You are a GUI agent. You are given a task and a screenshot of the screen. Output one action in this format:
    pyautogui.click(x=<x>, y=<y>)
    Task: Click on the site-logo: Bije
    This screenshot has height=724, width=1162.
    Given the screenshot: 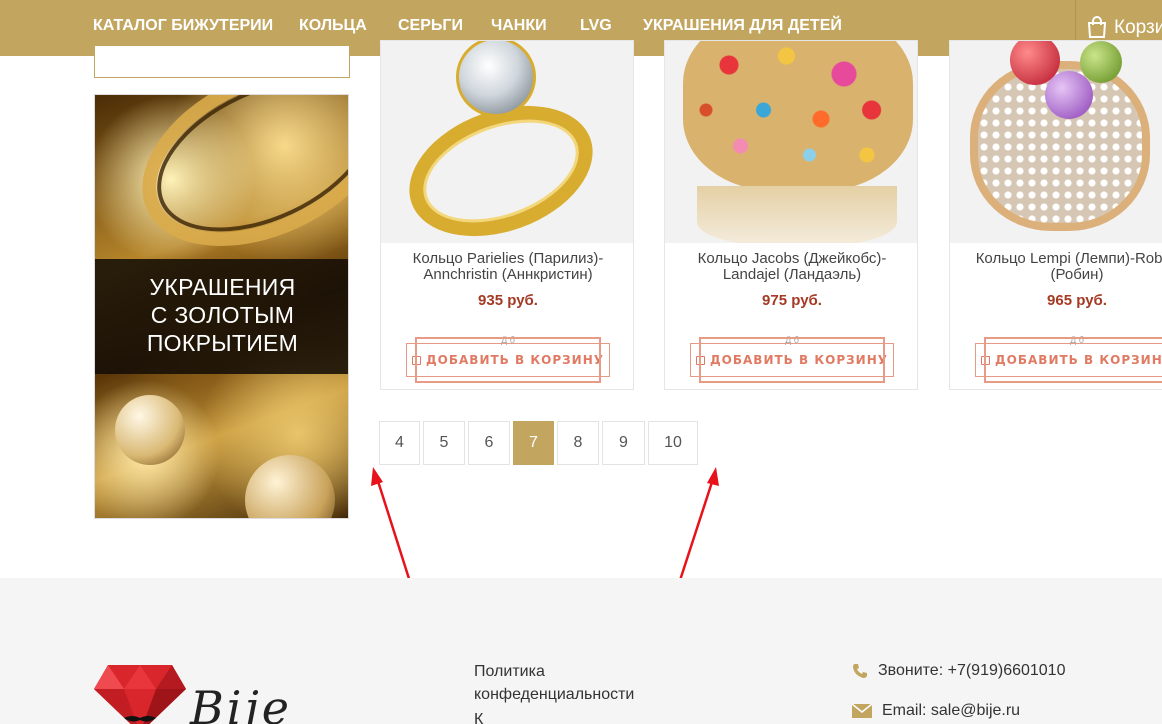 What is the action you would take?
    pyautogui.click(x=209, y=693)
    